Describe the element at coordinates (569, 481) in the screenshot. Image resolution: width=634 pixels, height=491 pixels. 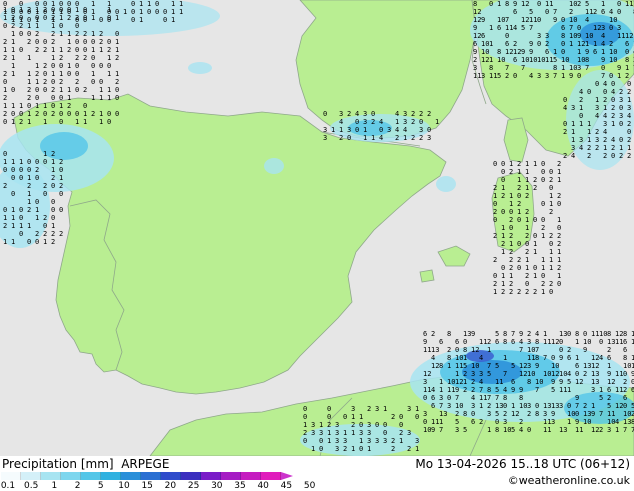
I see `site-credit: ©weatheronline.co.uk` at that location.